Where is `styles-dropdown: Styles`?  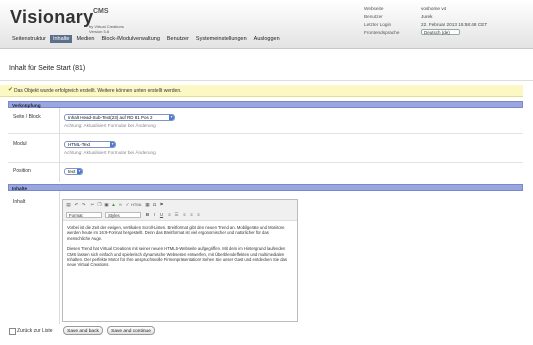
styles-dropdown: Styles is located at coordinates (123, 215).